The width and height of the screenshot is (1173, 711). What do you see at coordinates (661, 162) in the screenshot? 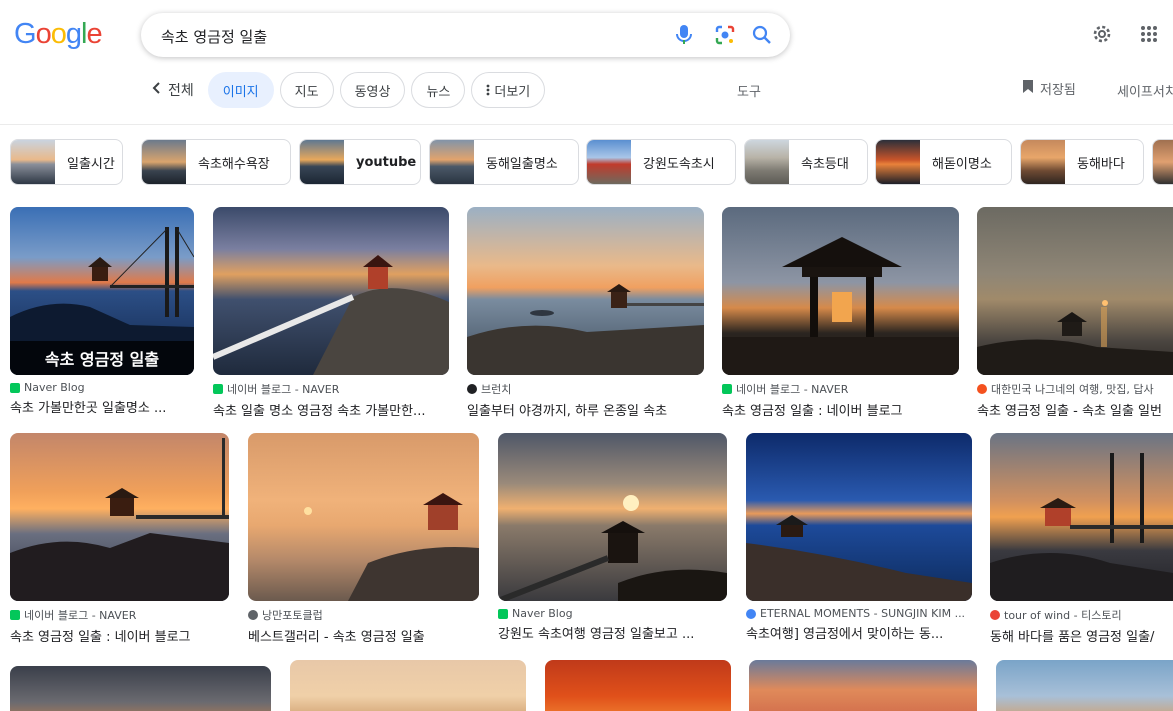
I see `suggestion-chip: 강원도속초시` at bounding box center [661, 162].